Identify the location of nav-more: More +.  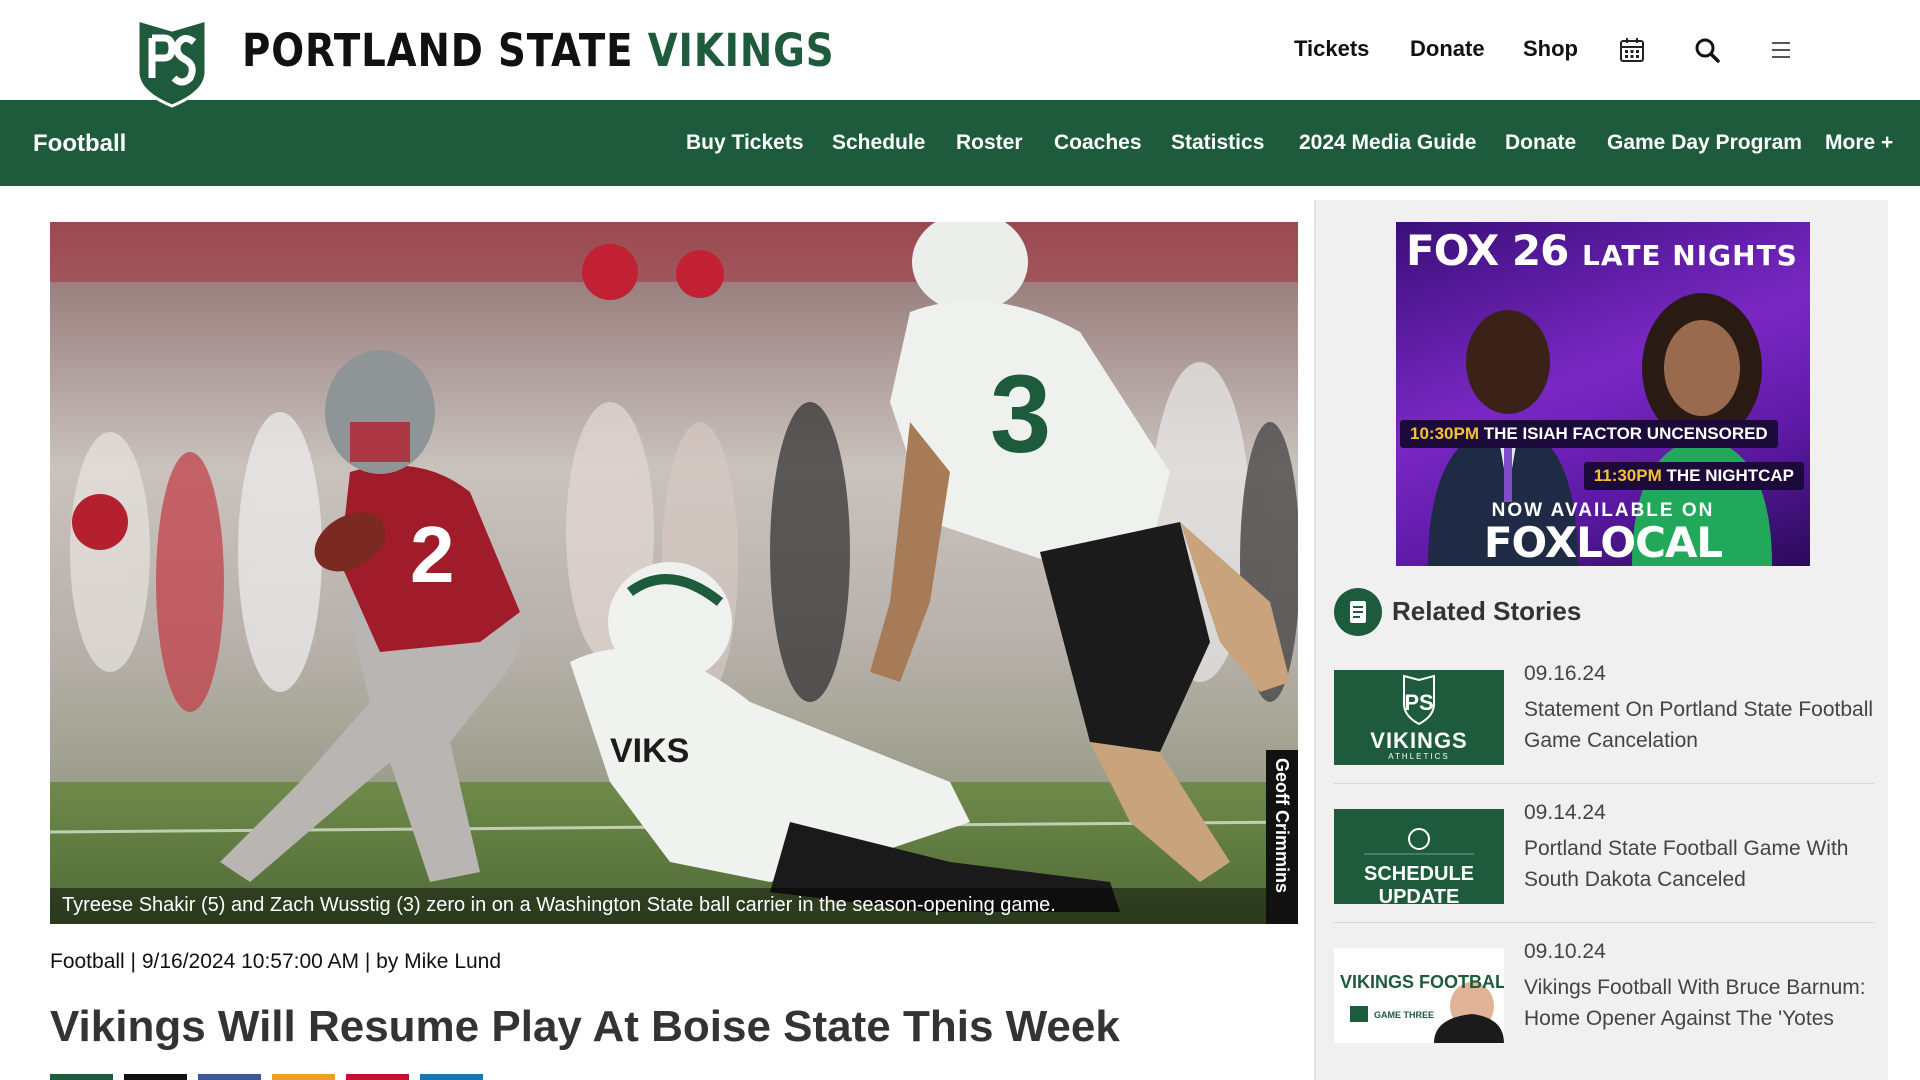
(1859, 143).